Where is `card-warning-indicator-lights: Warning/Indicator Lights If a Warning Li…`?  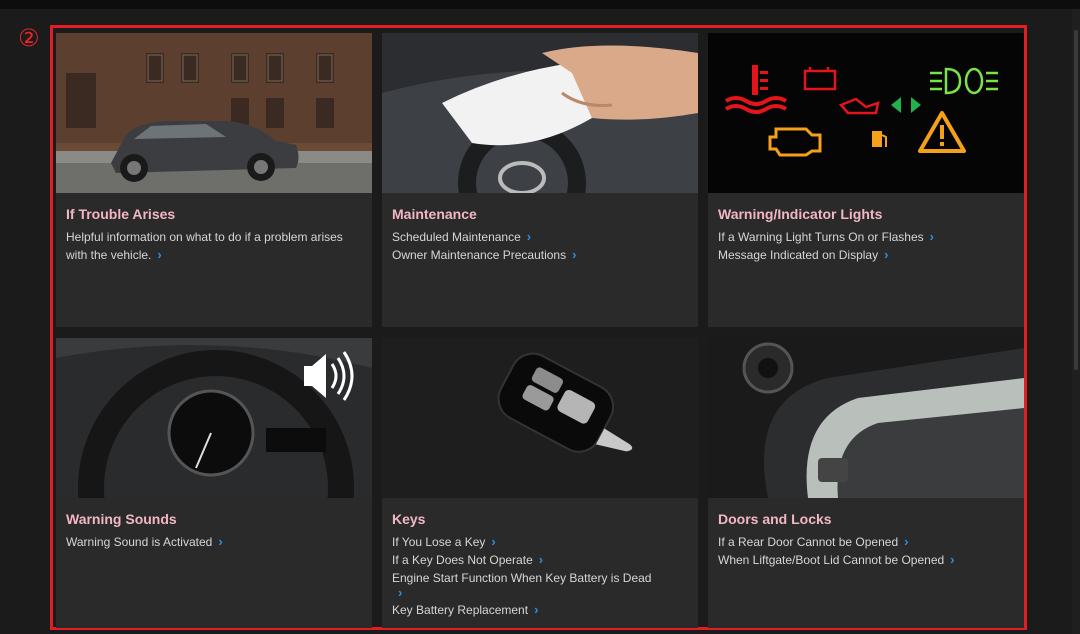
card-warning-indicator-lights: Warning/Indicator Lights If a Warning Li… is located at coordinates (866, 180).